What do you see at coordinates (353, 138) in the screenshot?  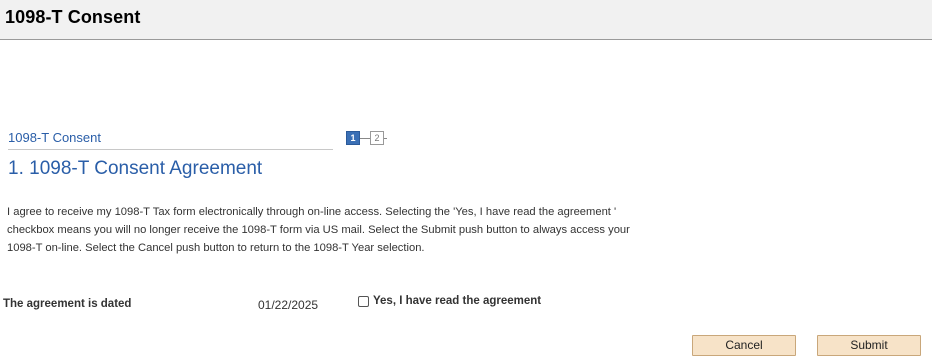 I see `step-1-indicator: 1` at bounding box center [353, 138].